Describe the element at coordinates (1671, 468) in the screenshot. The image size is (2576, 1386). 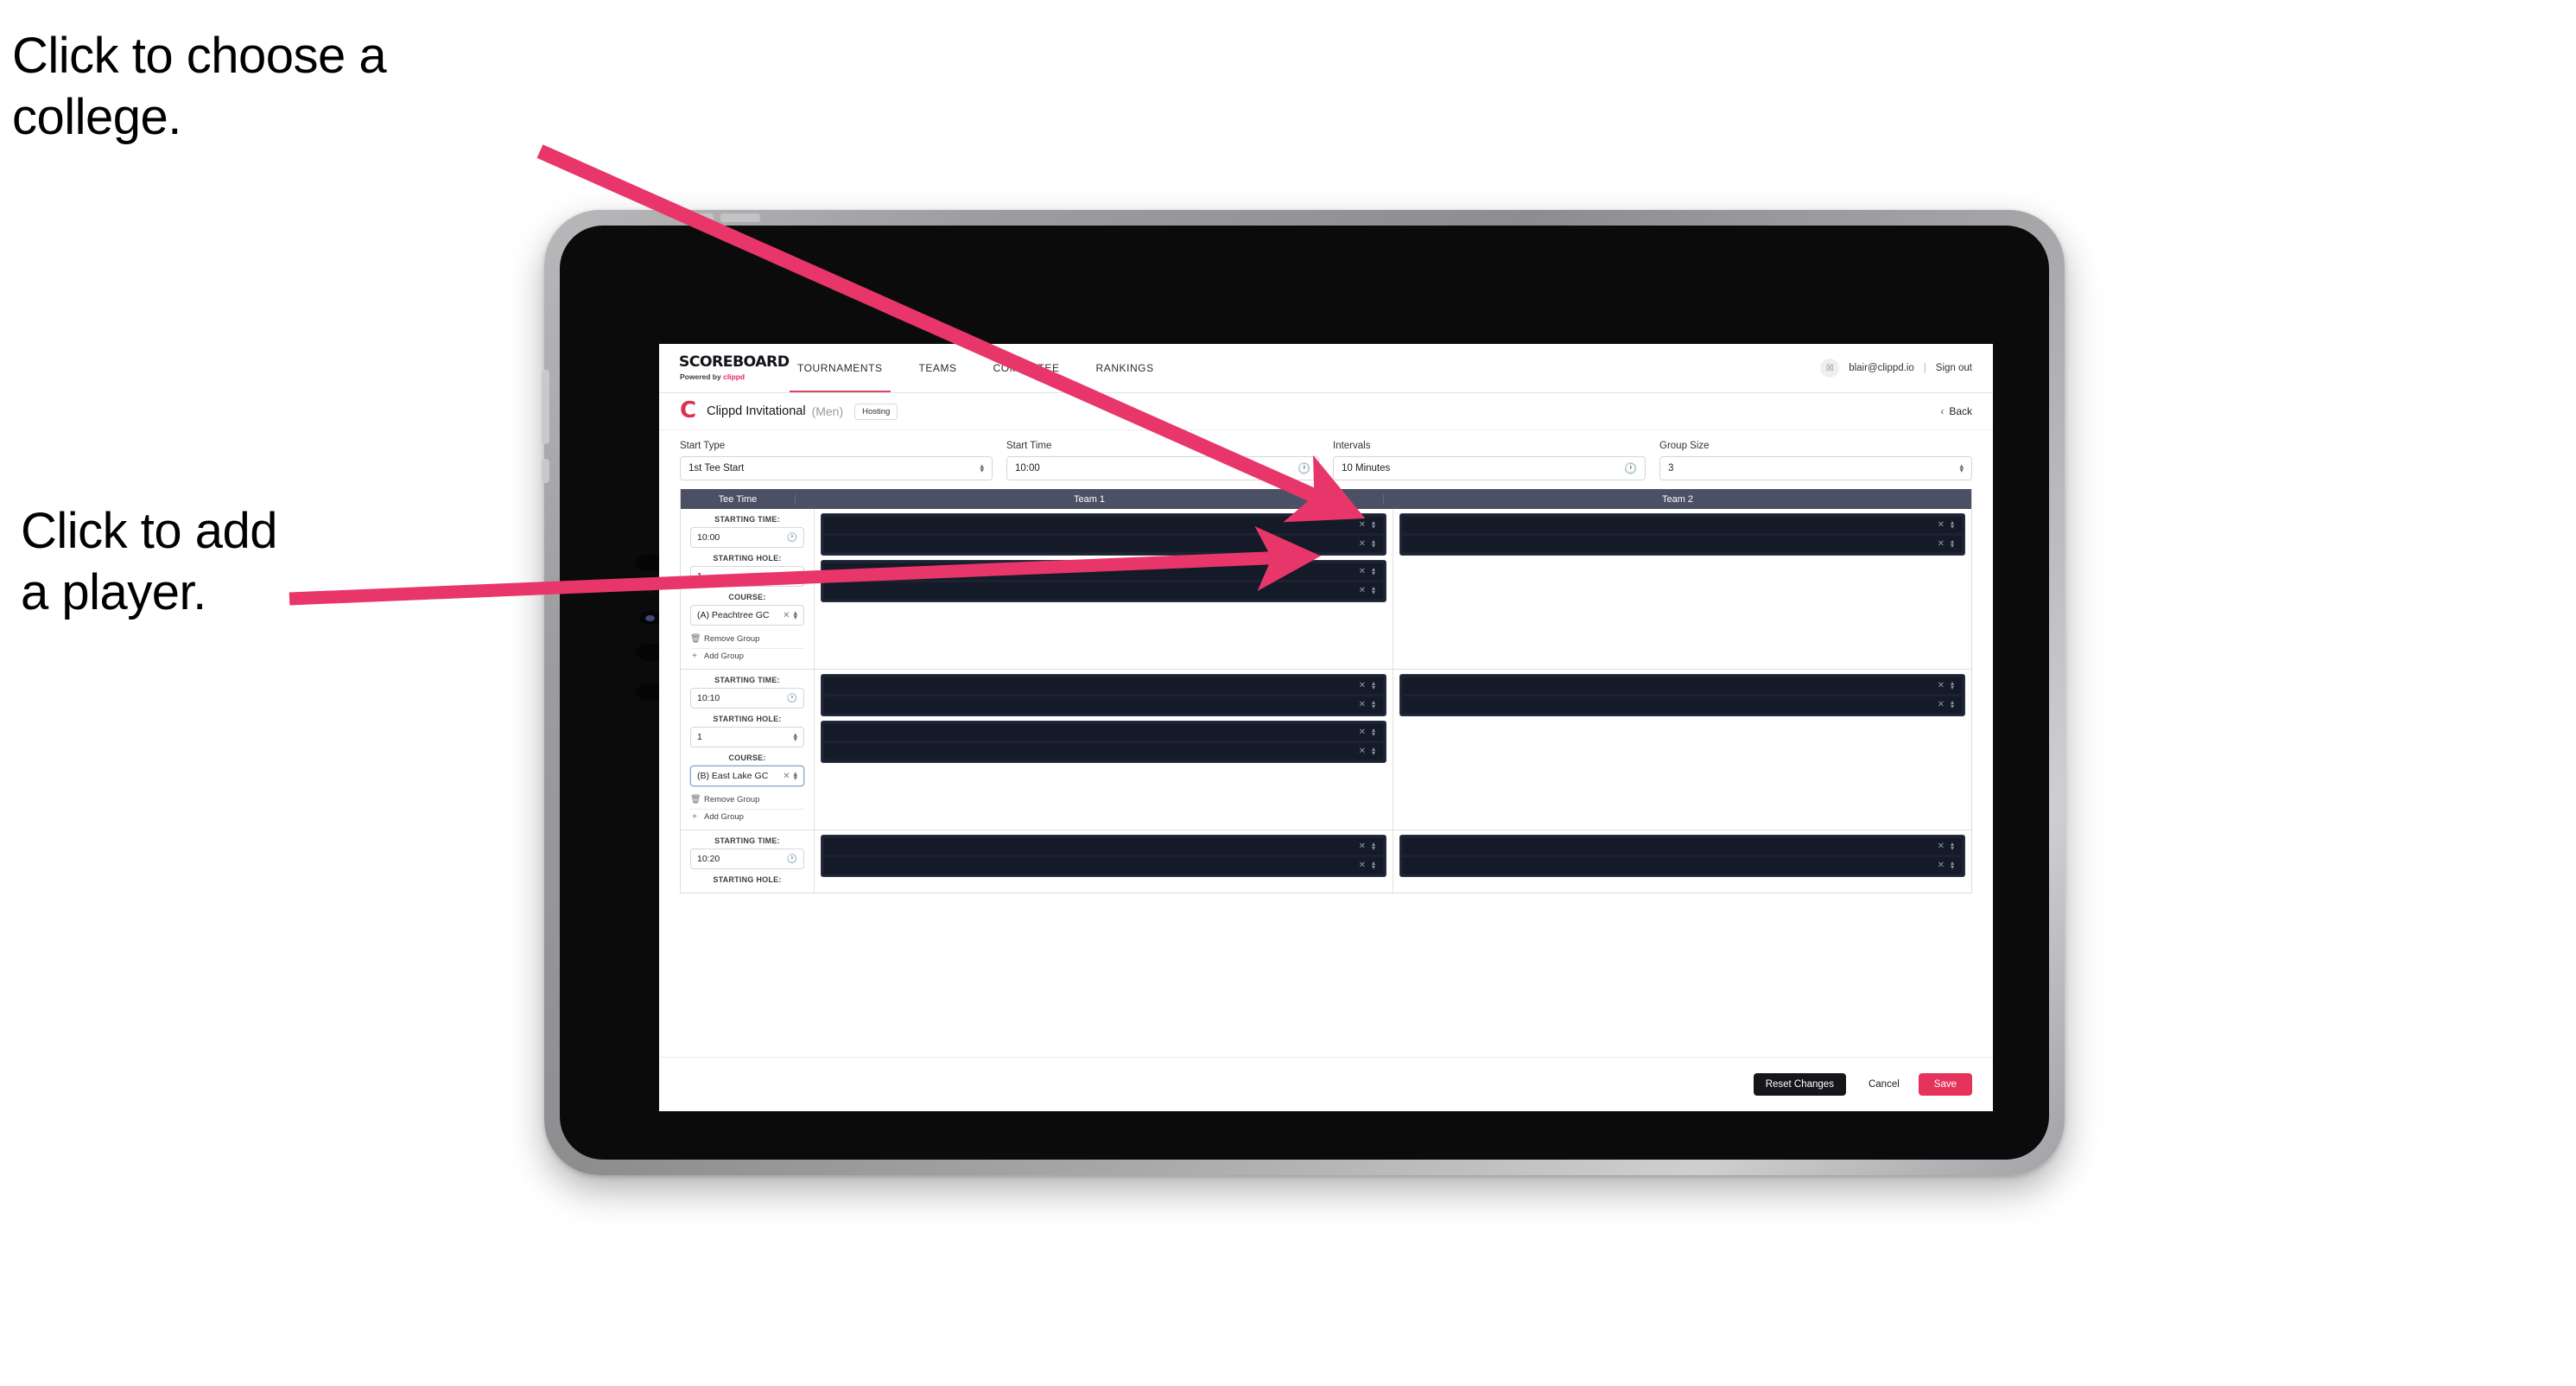
I see `group-size-value: 3` at that location.